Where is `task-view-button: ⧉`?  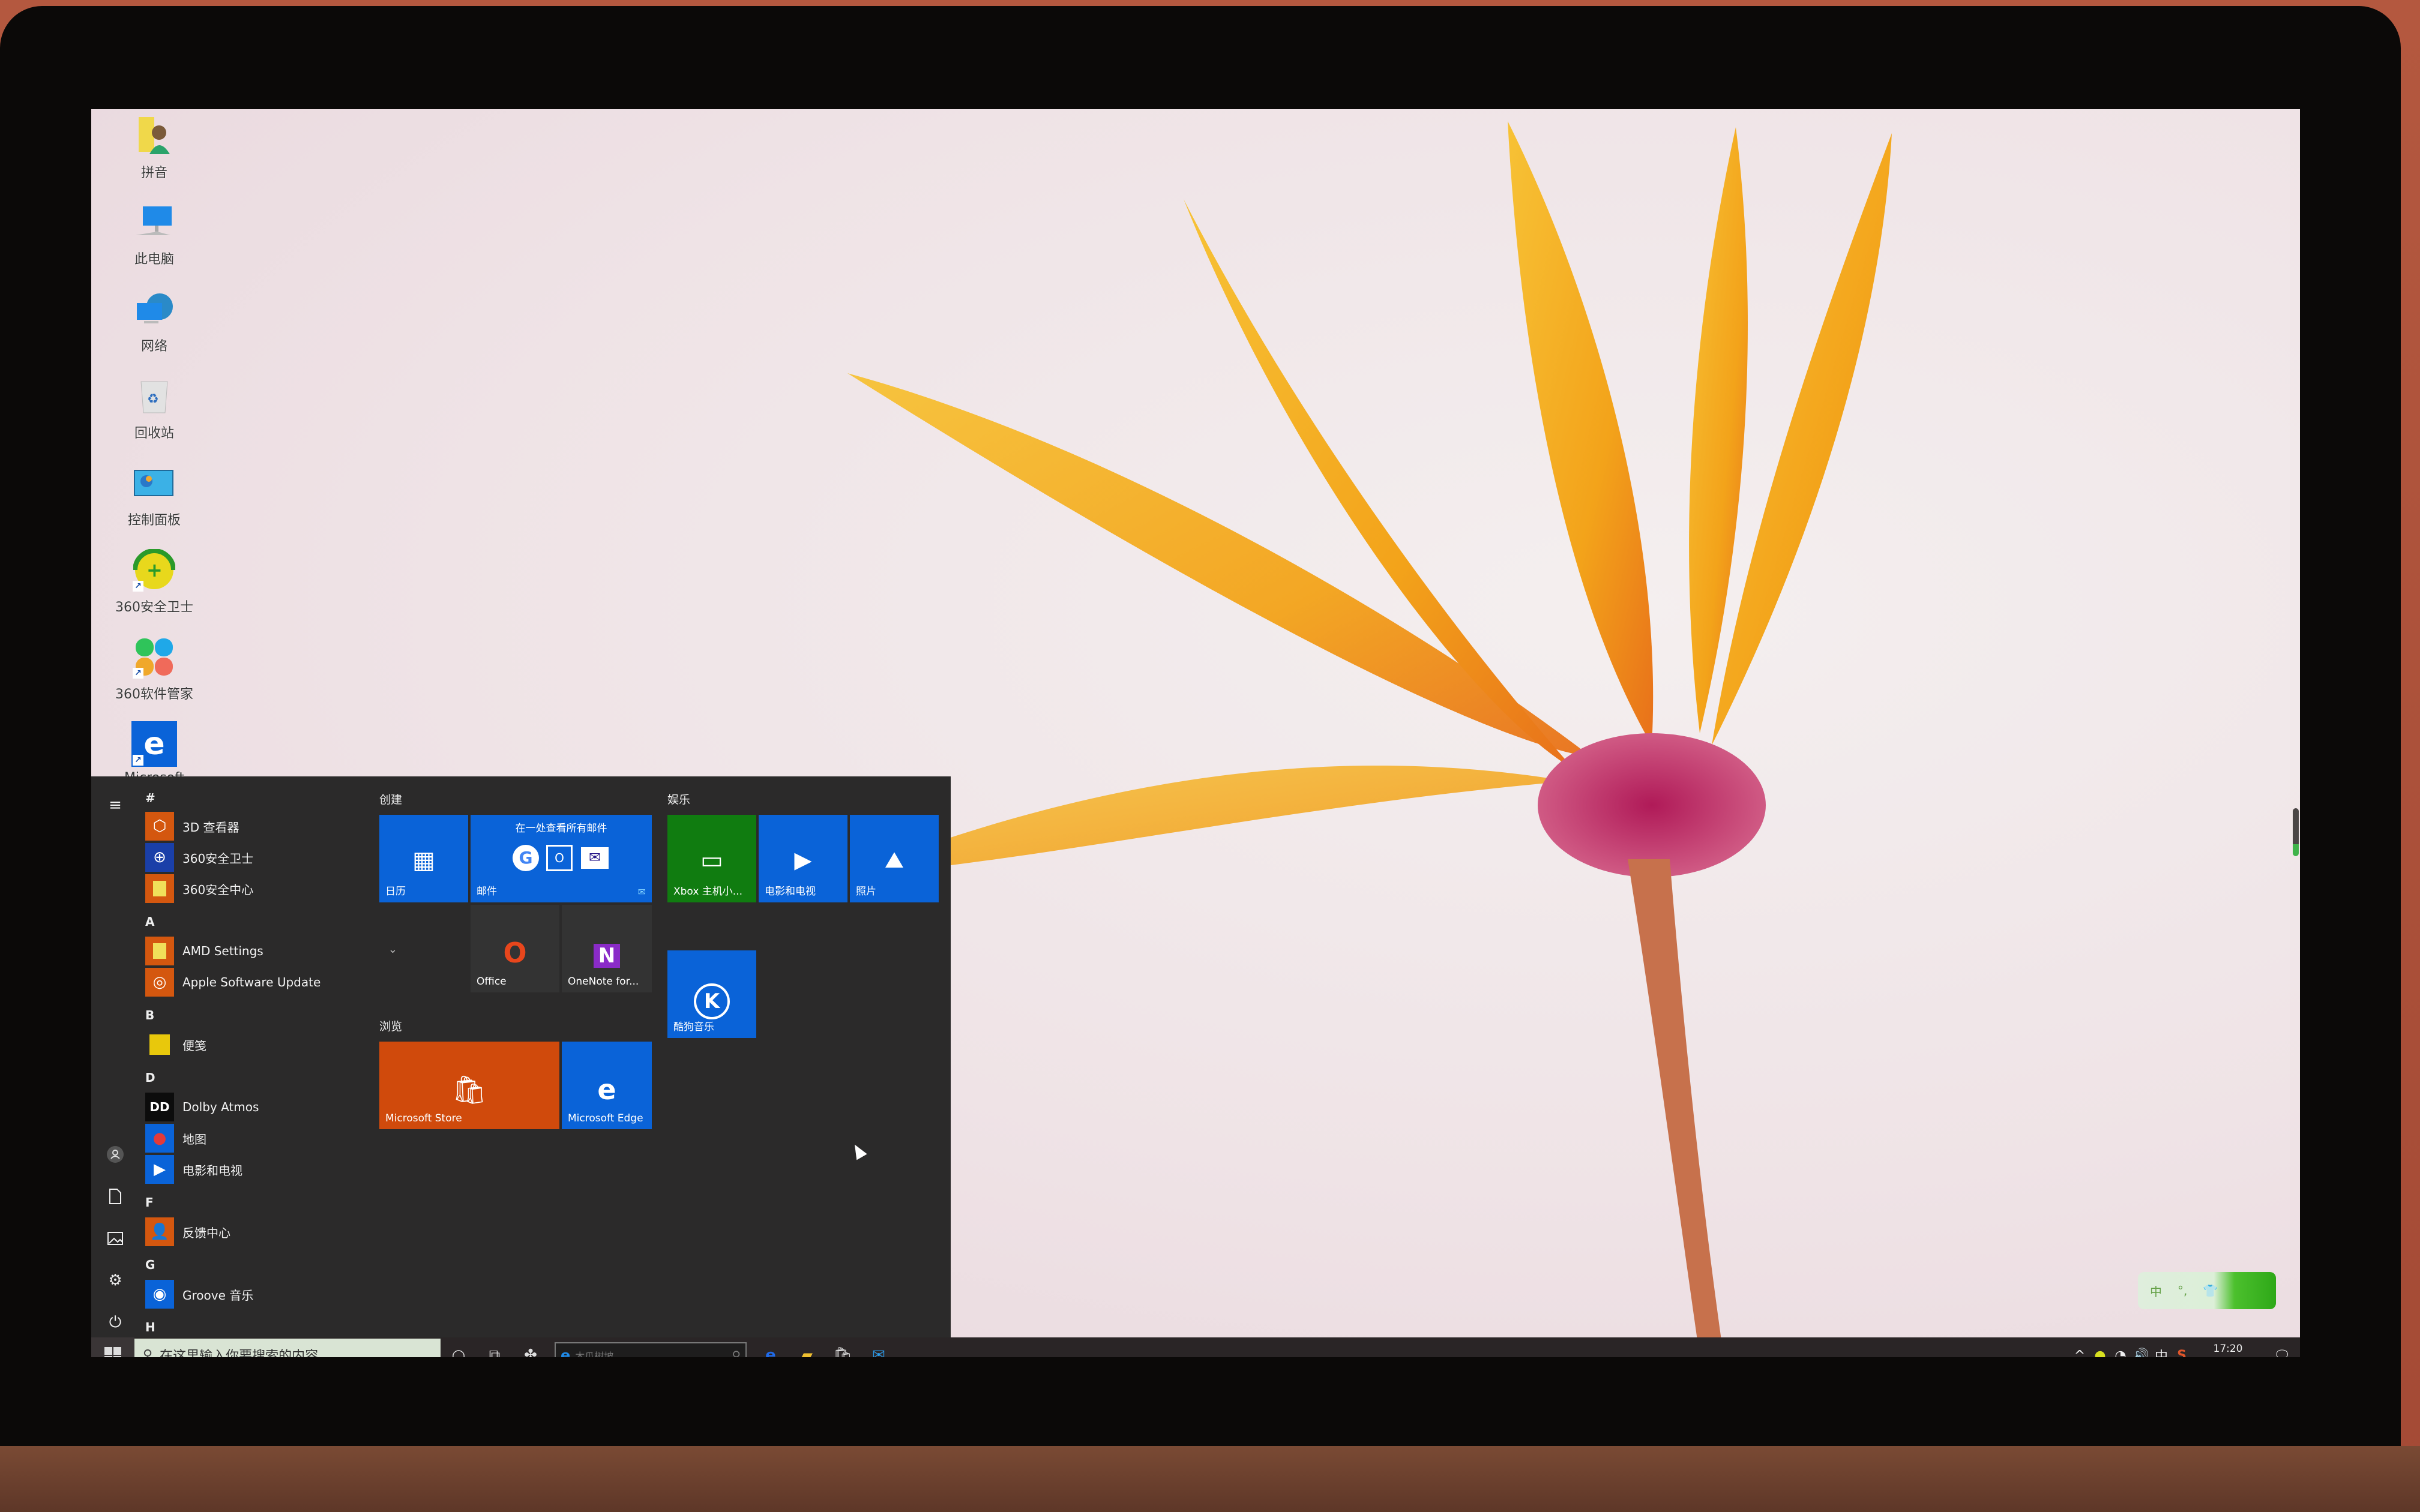
task-view-button: ⧉ is located at coordinates (495, 1347).